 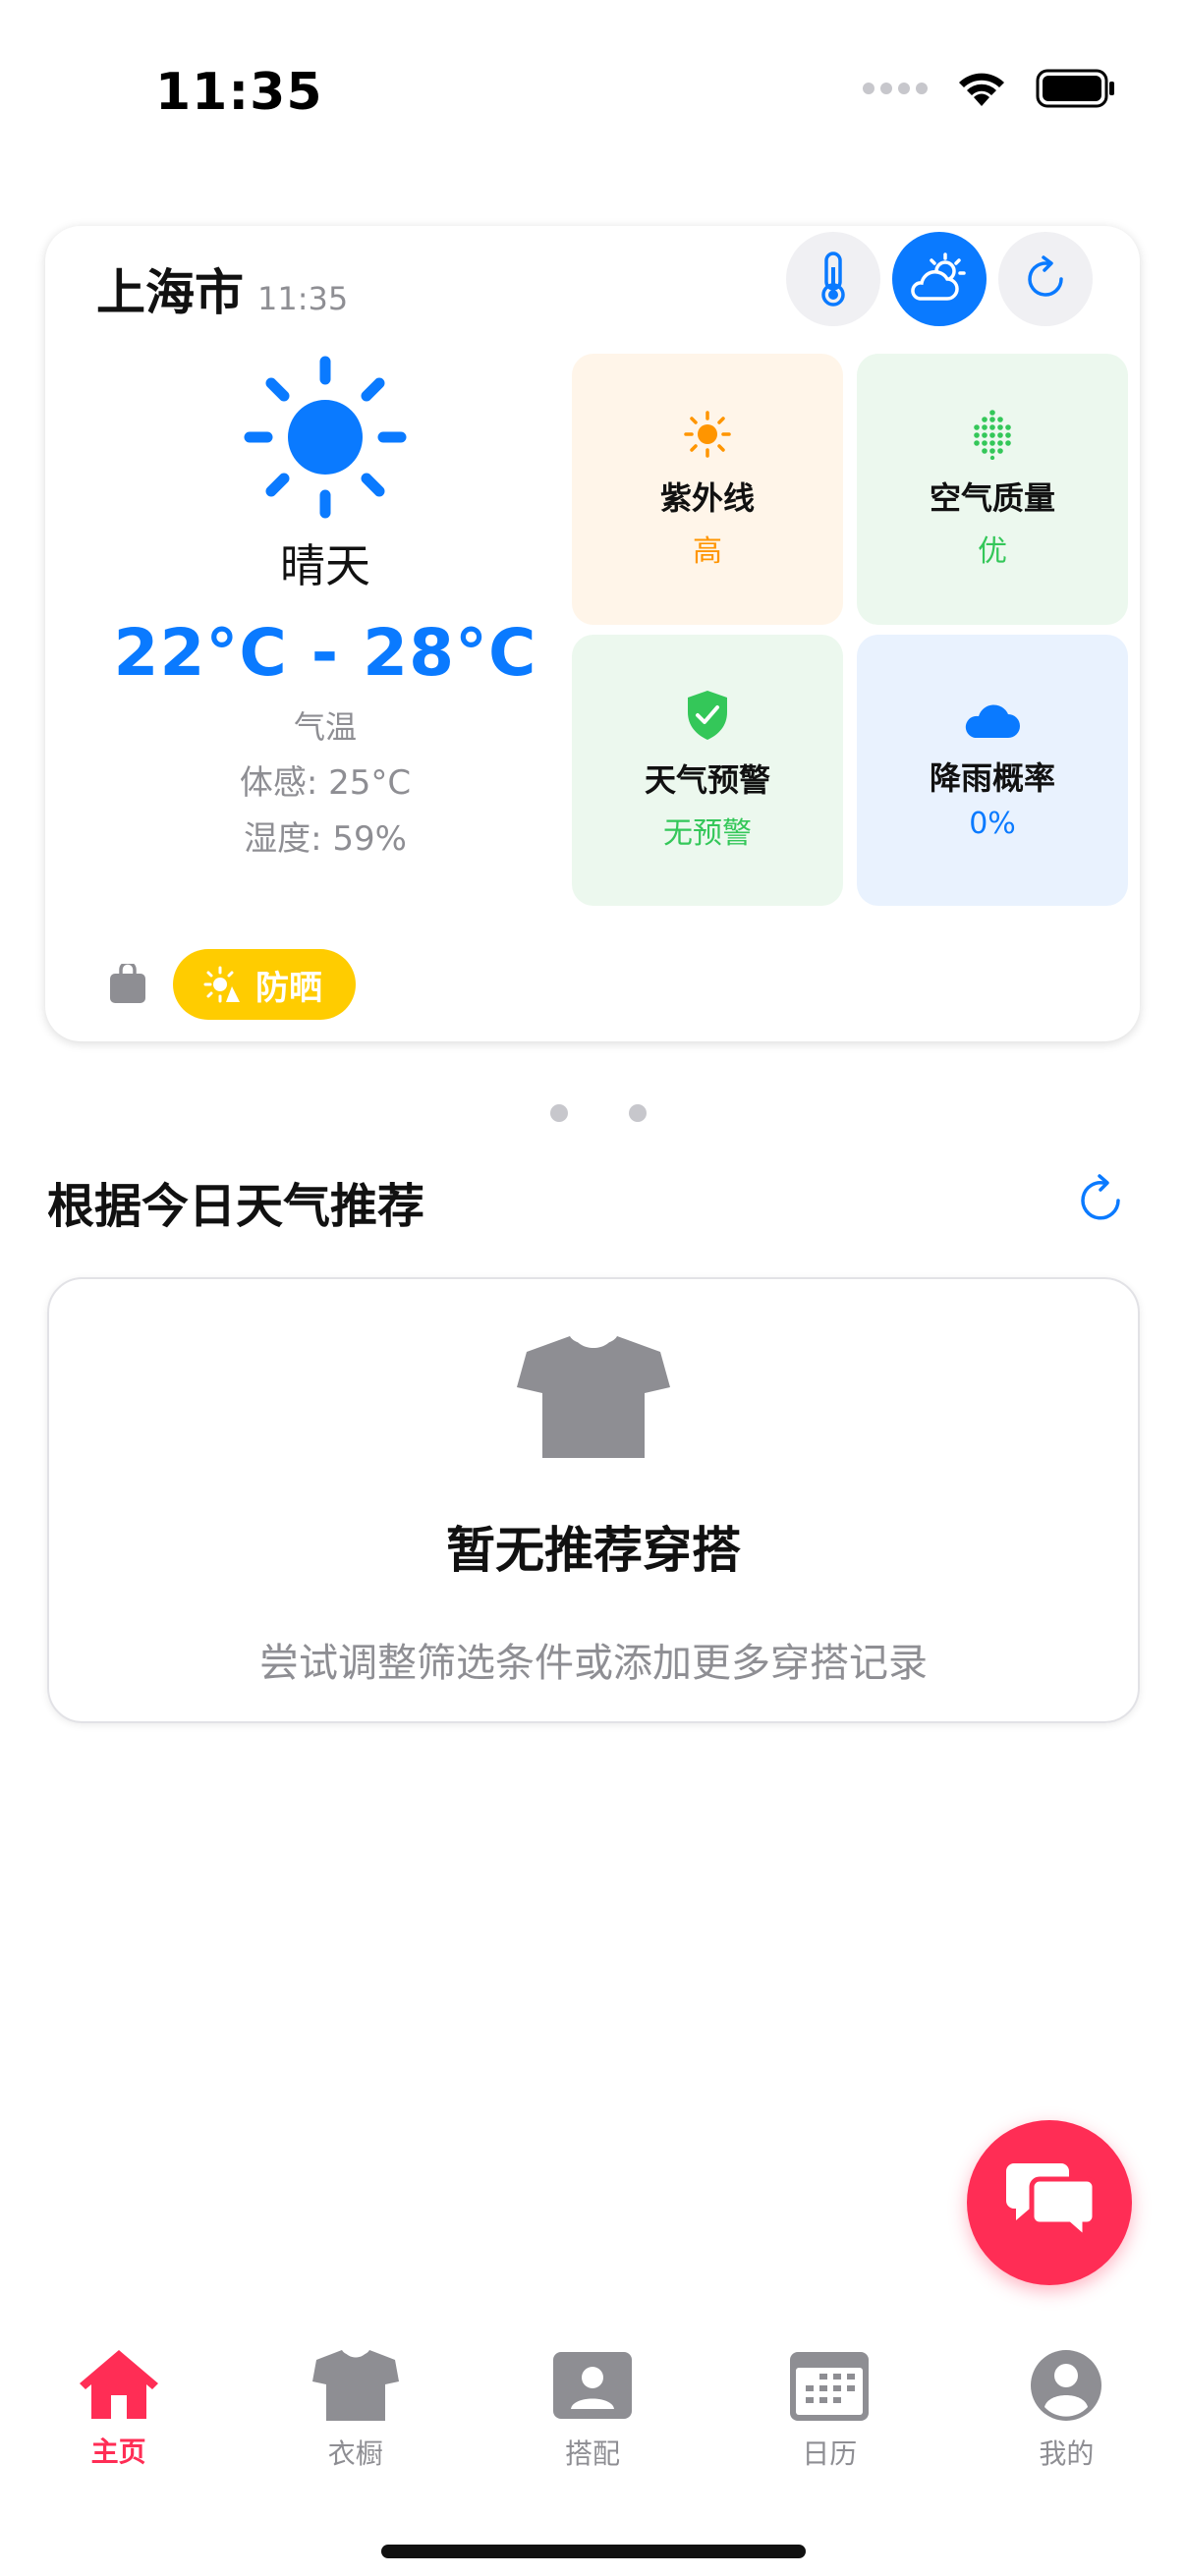 I want to click on weather-tags: 防晒, so click(x=232, y=984).